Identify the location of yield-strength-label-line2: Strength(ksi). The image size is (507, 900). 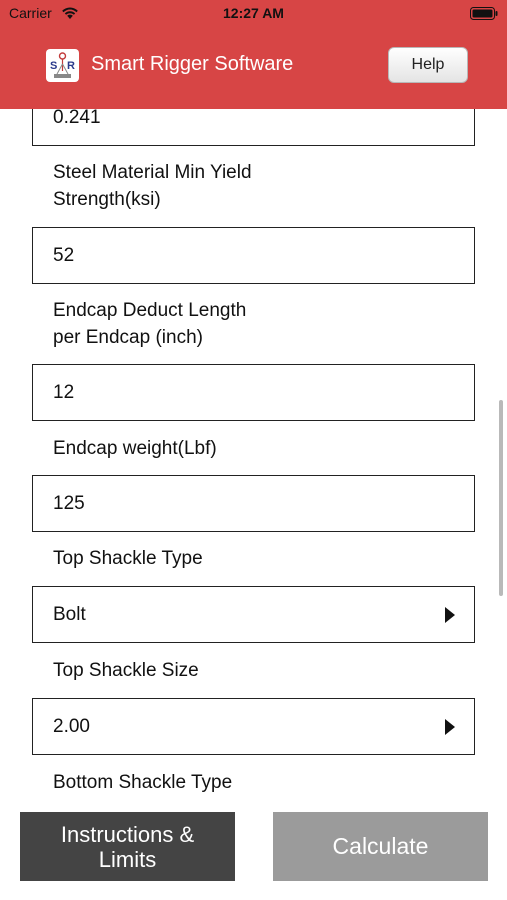
(107, 199).